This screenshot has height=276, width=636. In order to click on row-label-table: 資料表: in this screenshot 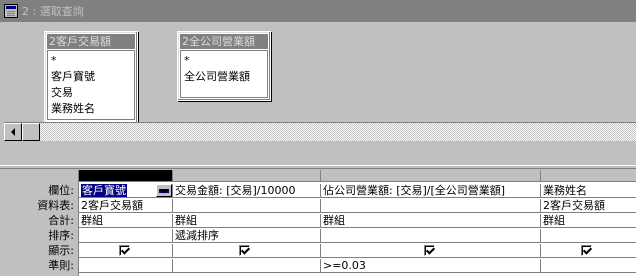, I will do `click(55, 205)`.